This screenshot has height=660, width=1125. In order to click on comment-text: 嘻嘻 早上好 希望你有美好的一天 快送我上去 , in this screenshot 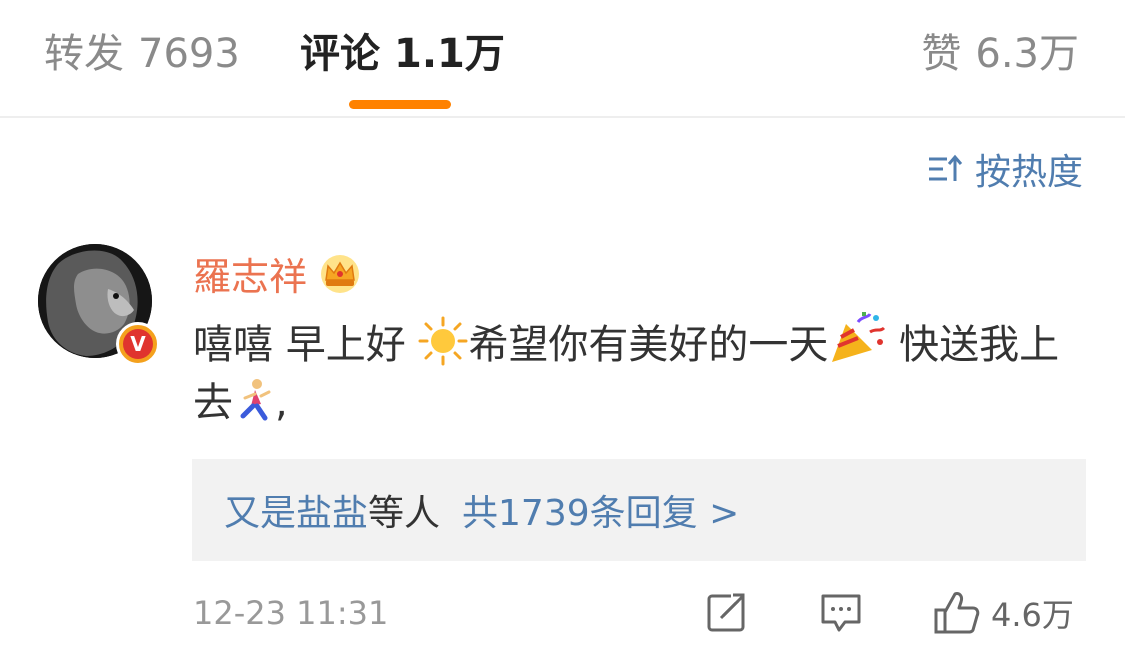, I will do `click(640, 371)`.